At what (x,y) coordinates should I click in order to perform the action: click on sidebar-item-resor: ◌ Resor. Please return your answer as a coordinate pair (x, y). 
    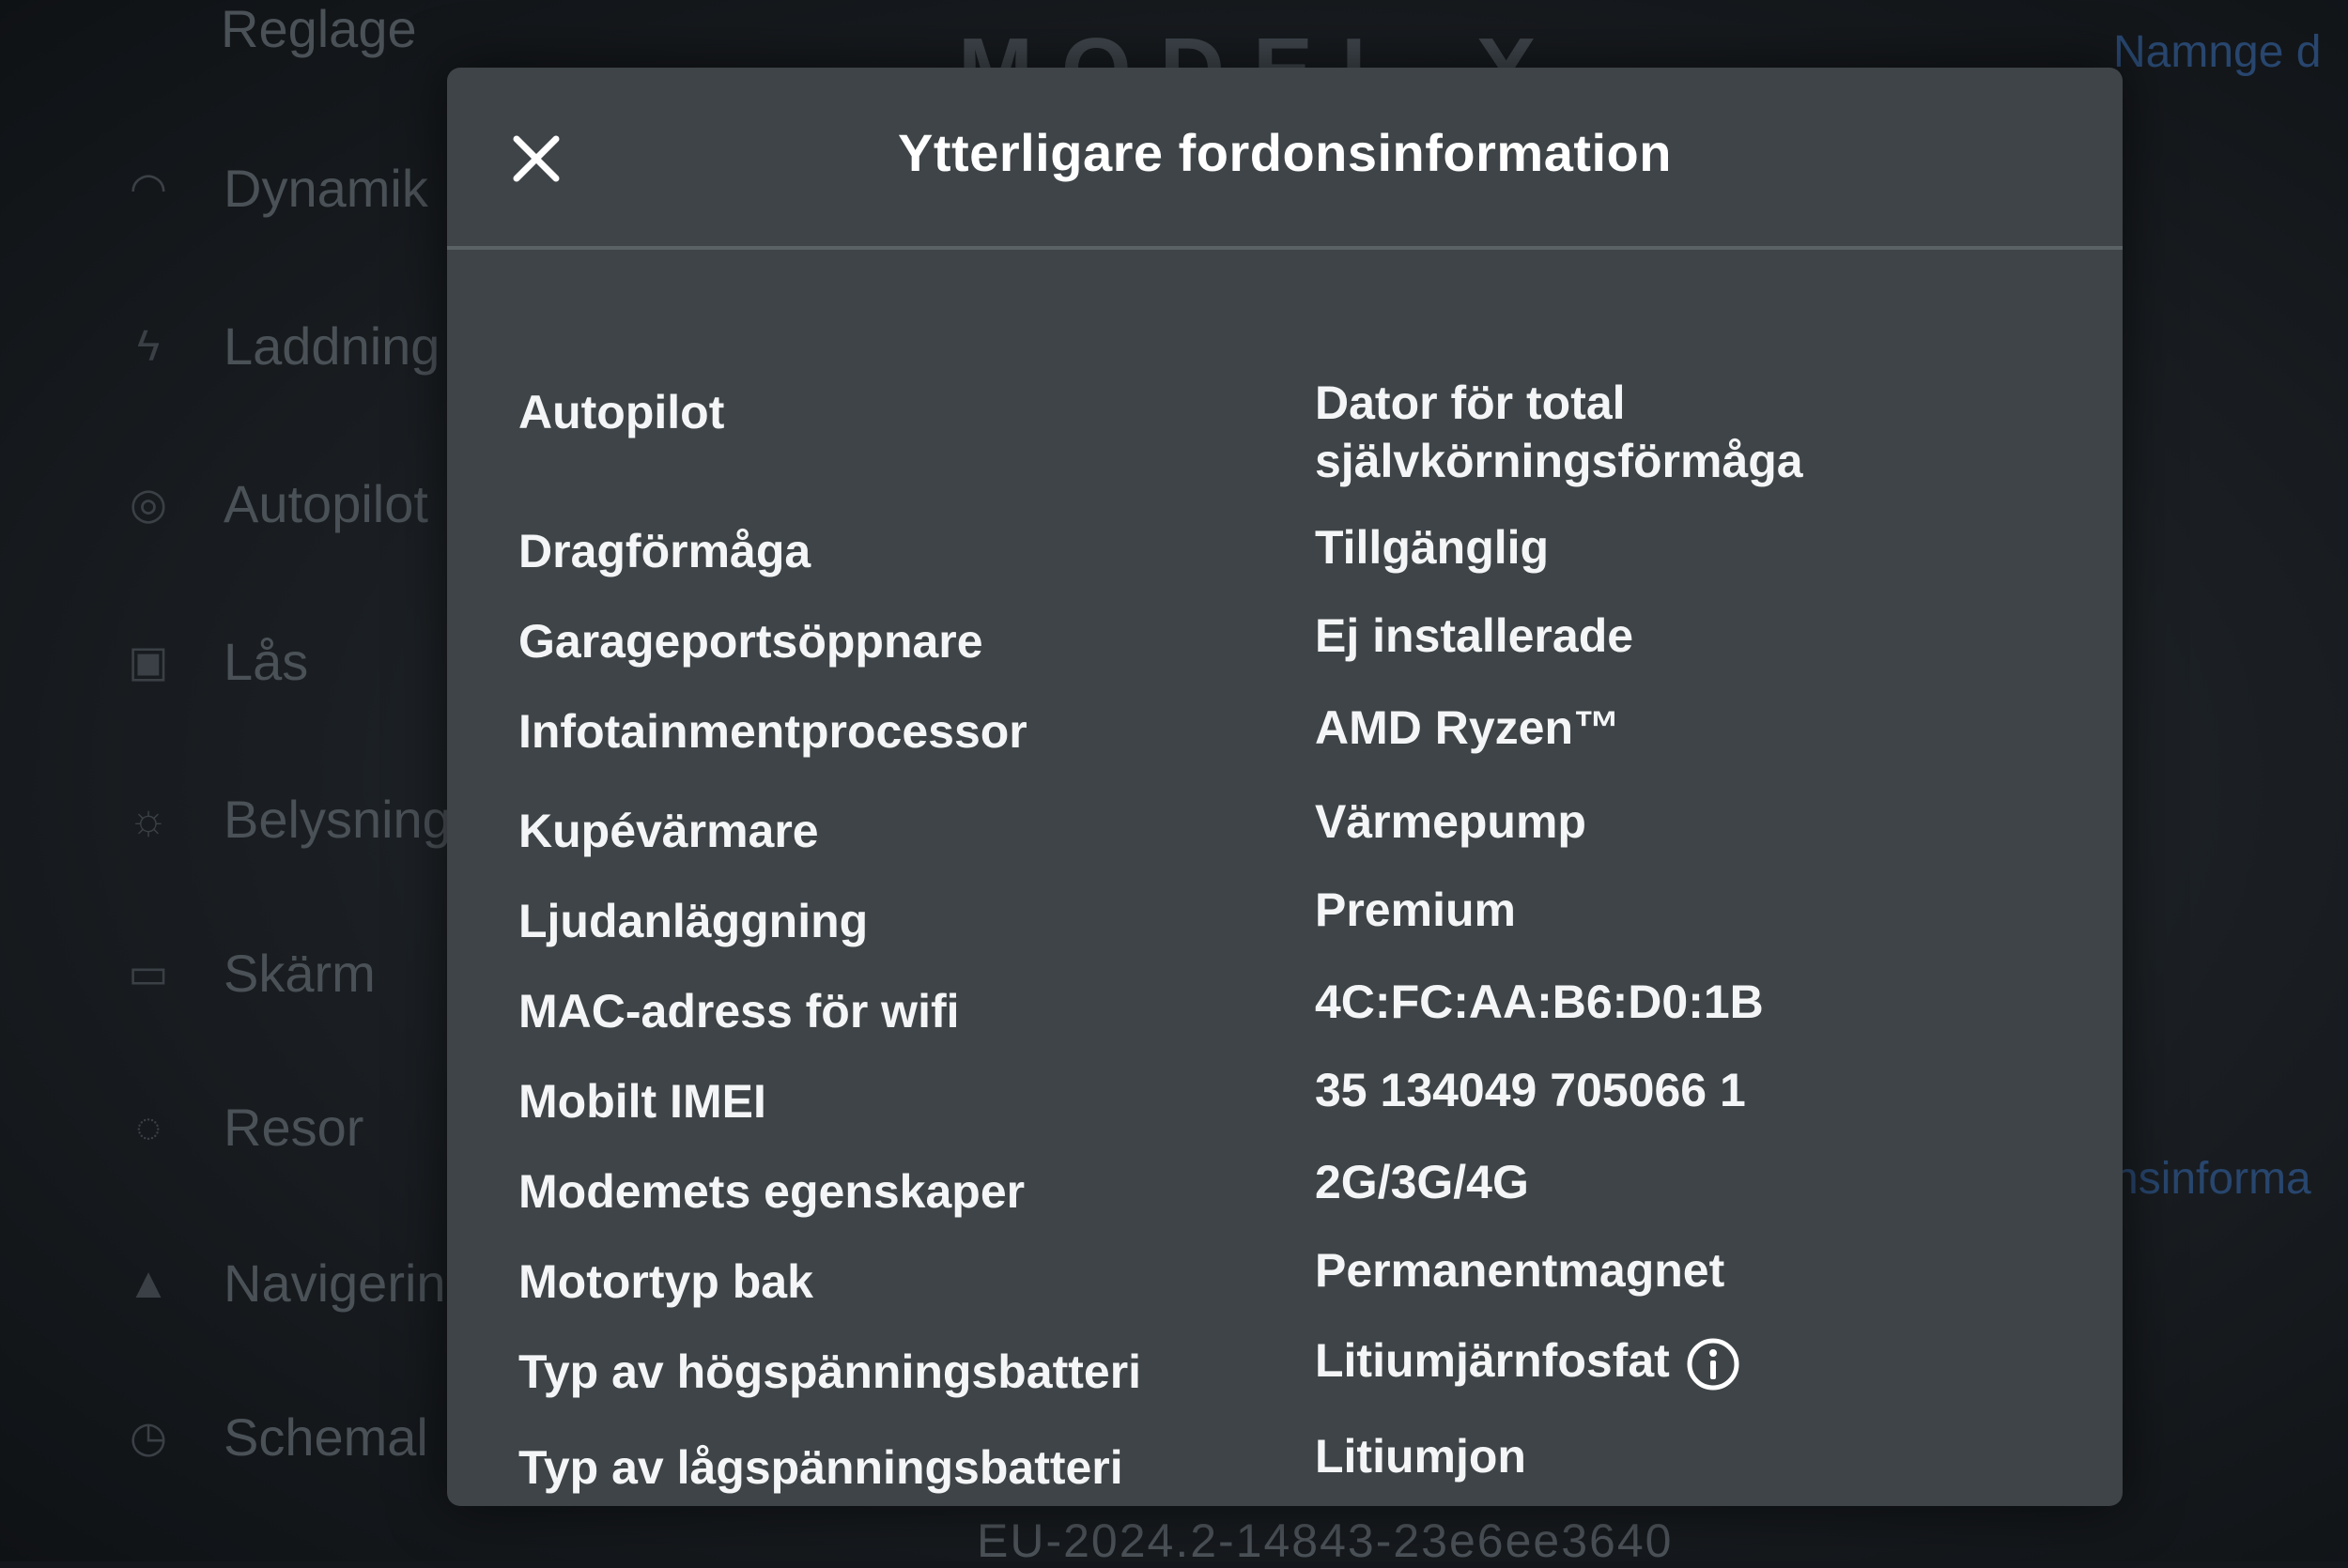
    Looking at the image, I should click on (242, 1126).